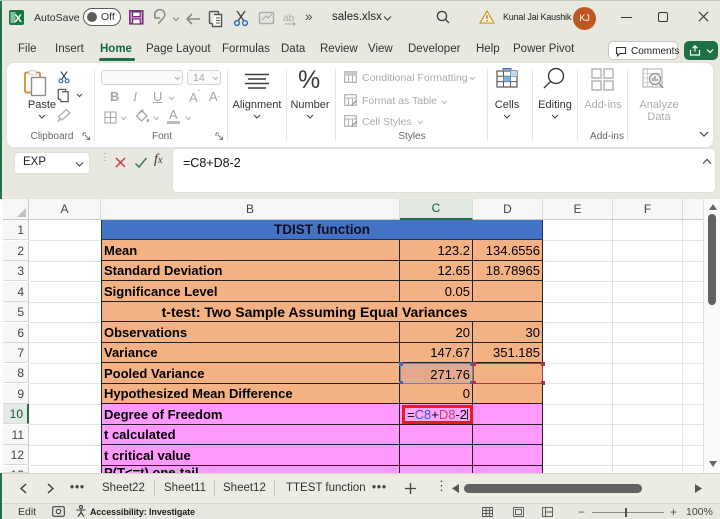 This screenshot has height=519, width=720. I want to click on svg-text: X, so click(19, 19).